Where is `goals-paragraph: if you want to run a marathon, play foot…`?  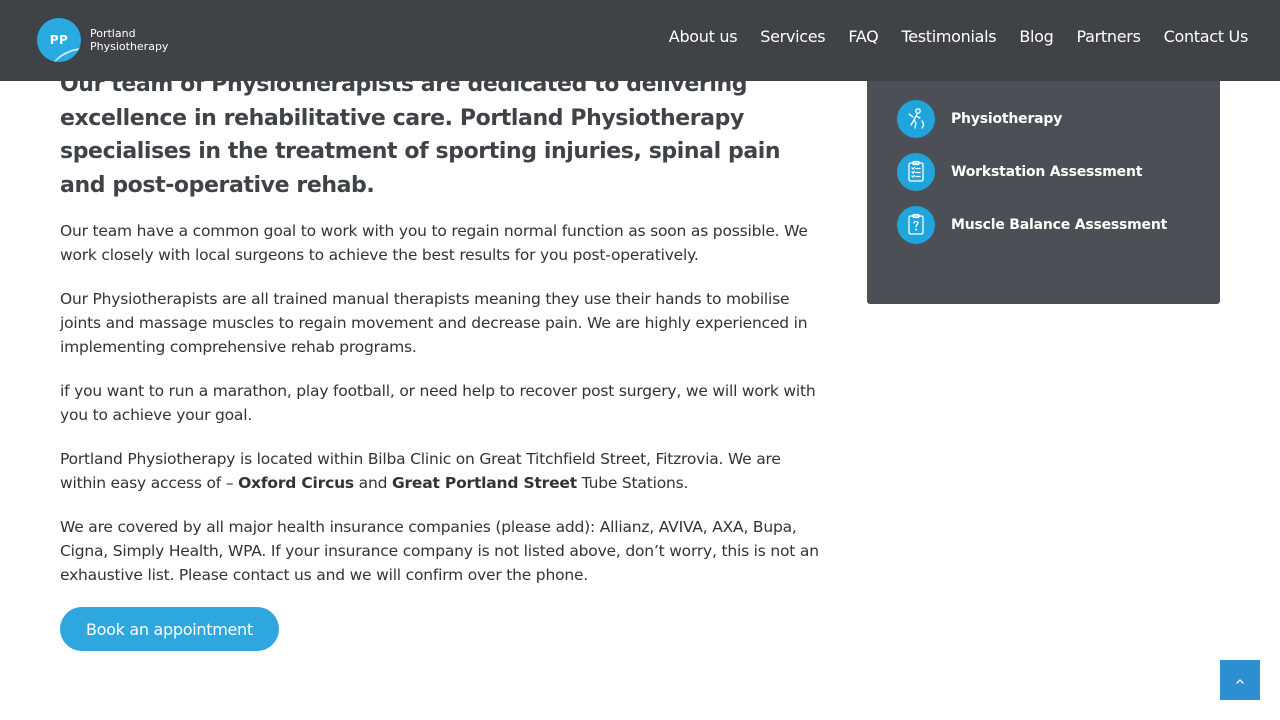 goals-paragraph: if you want to run a marathon, play foot… is located at coordinates (438, 403).